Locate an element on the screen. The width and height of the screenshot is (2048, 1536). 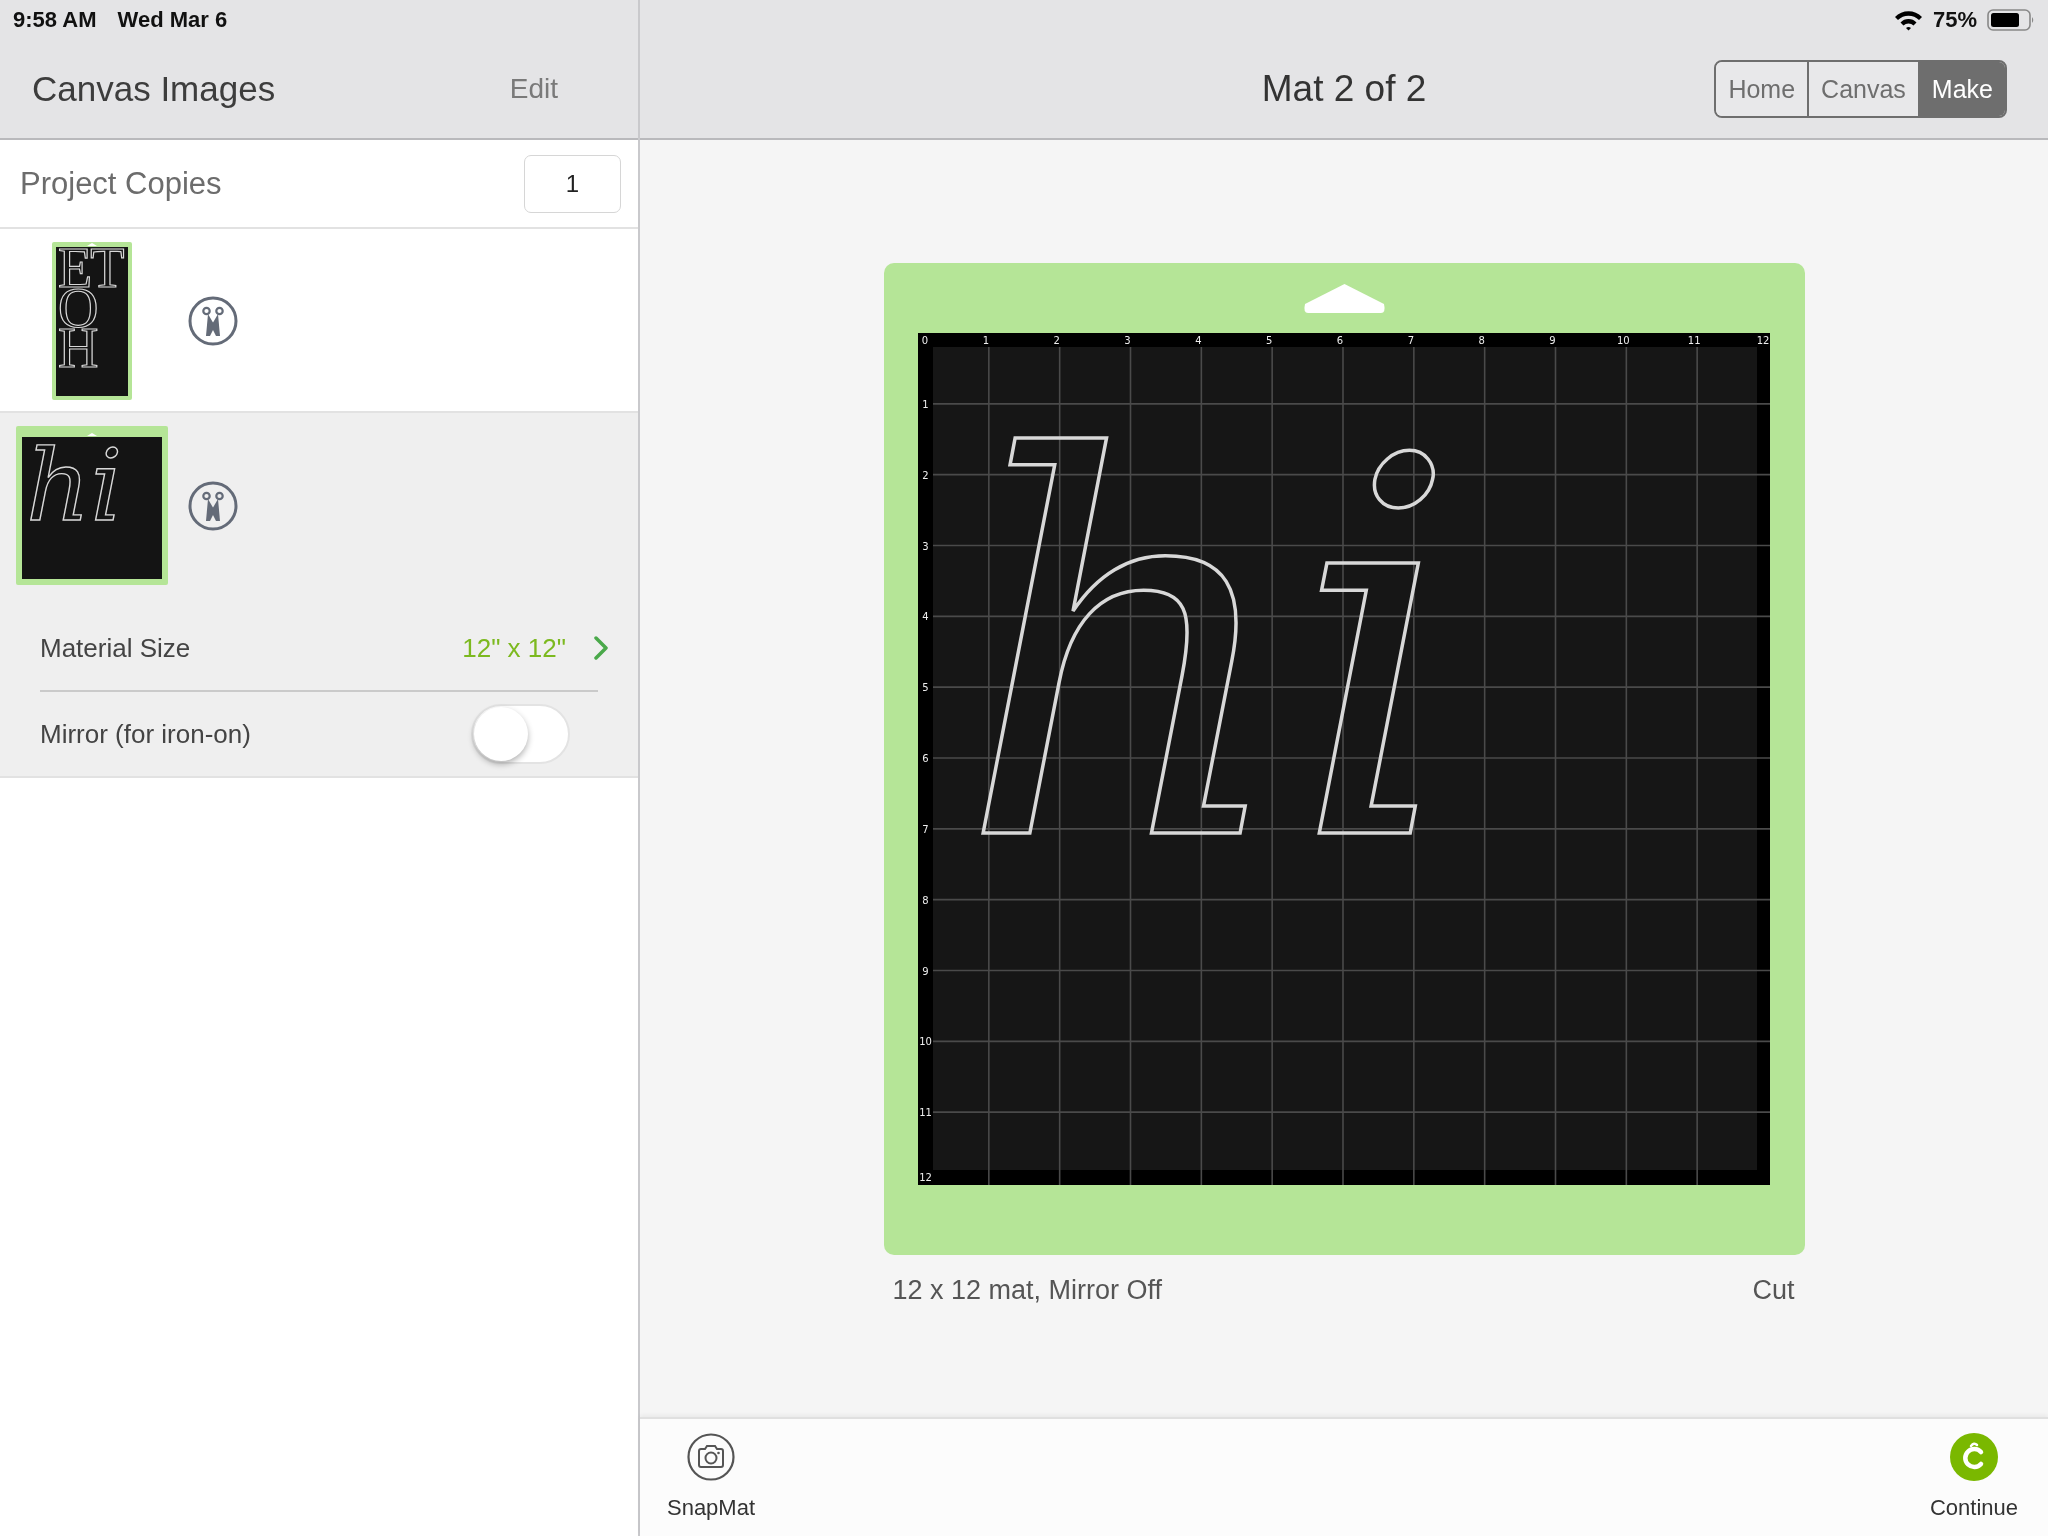
continue-button: Continue is located at coordinates (1974, 1477).